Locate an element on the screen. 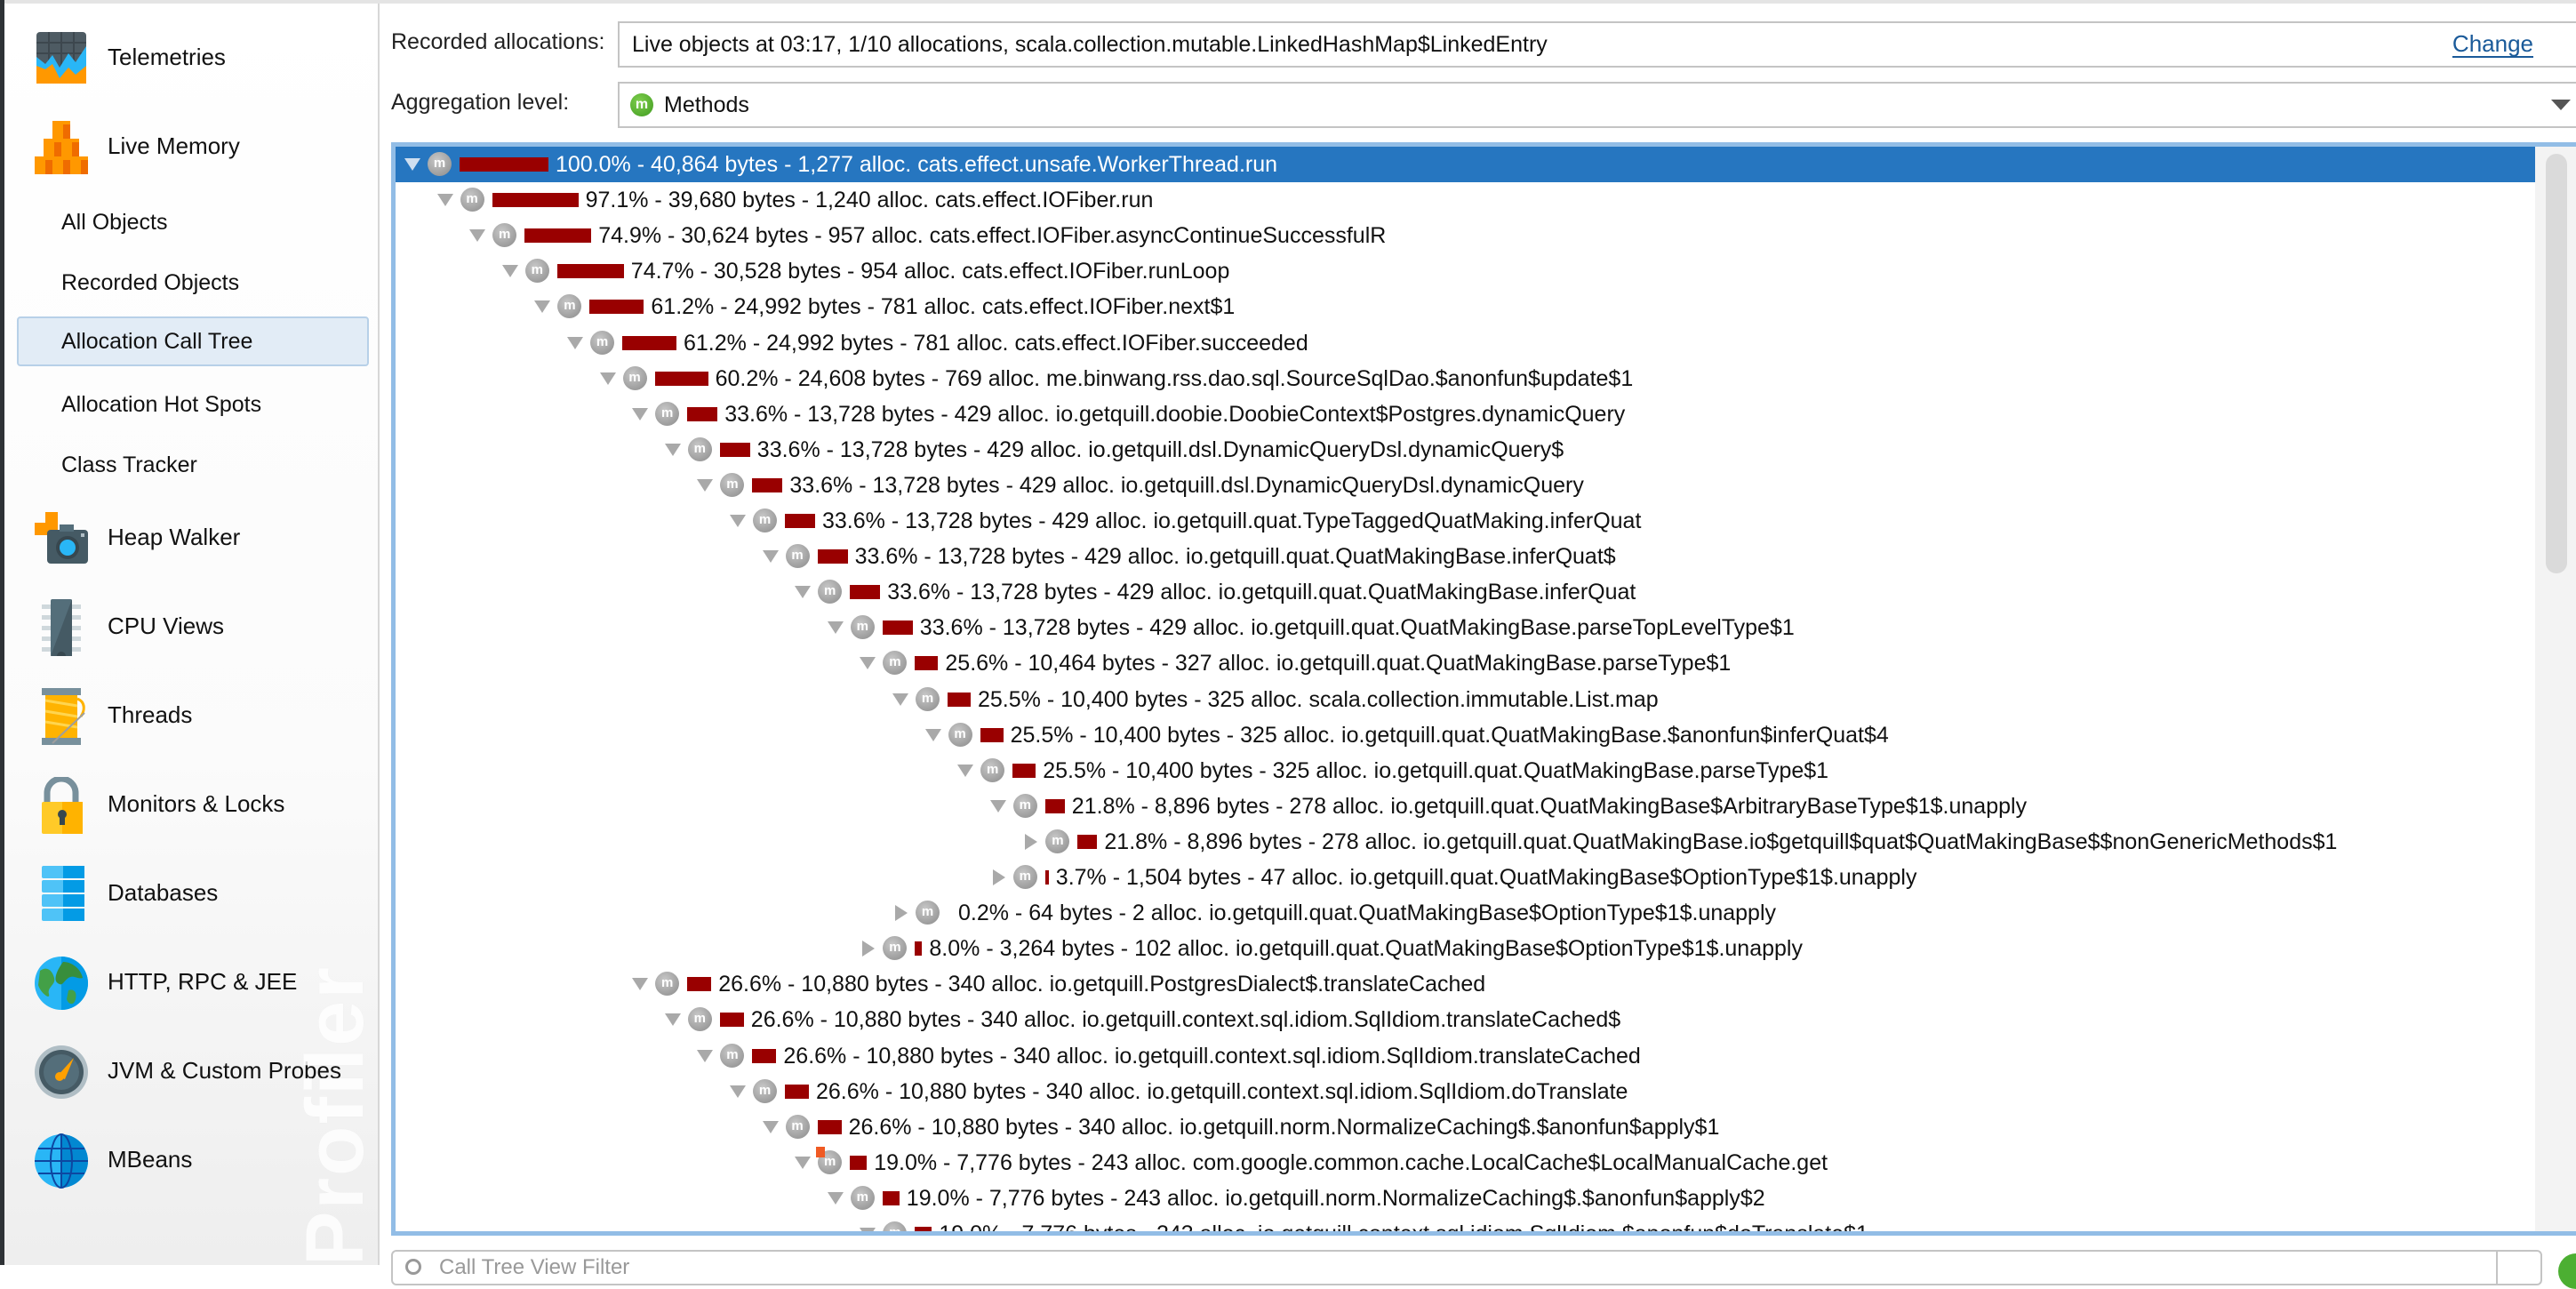  sidebar-item-telemetries: Telemetries is located at coordinates (191, 56).